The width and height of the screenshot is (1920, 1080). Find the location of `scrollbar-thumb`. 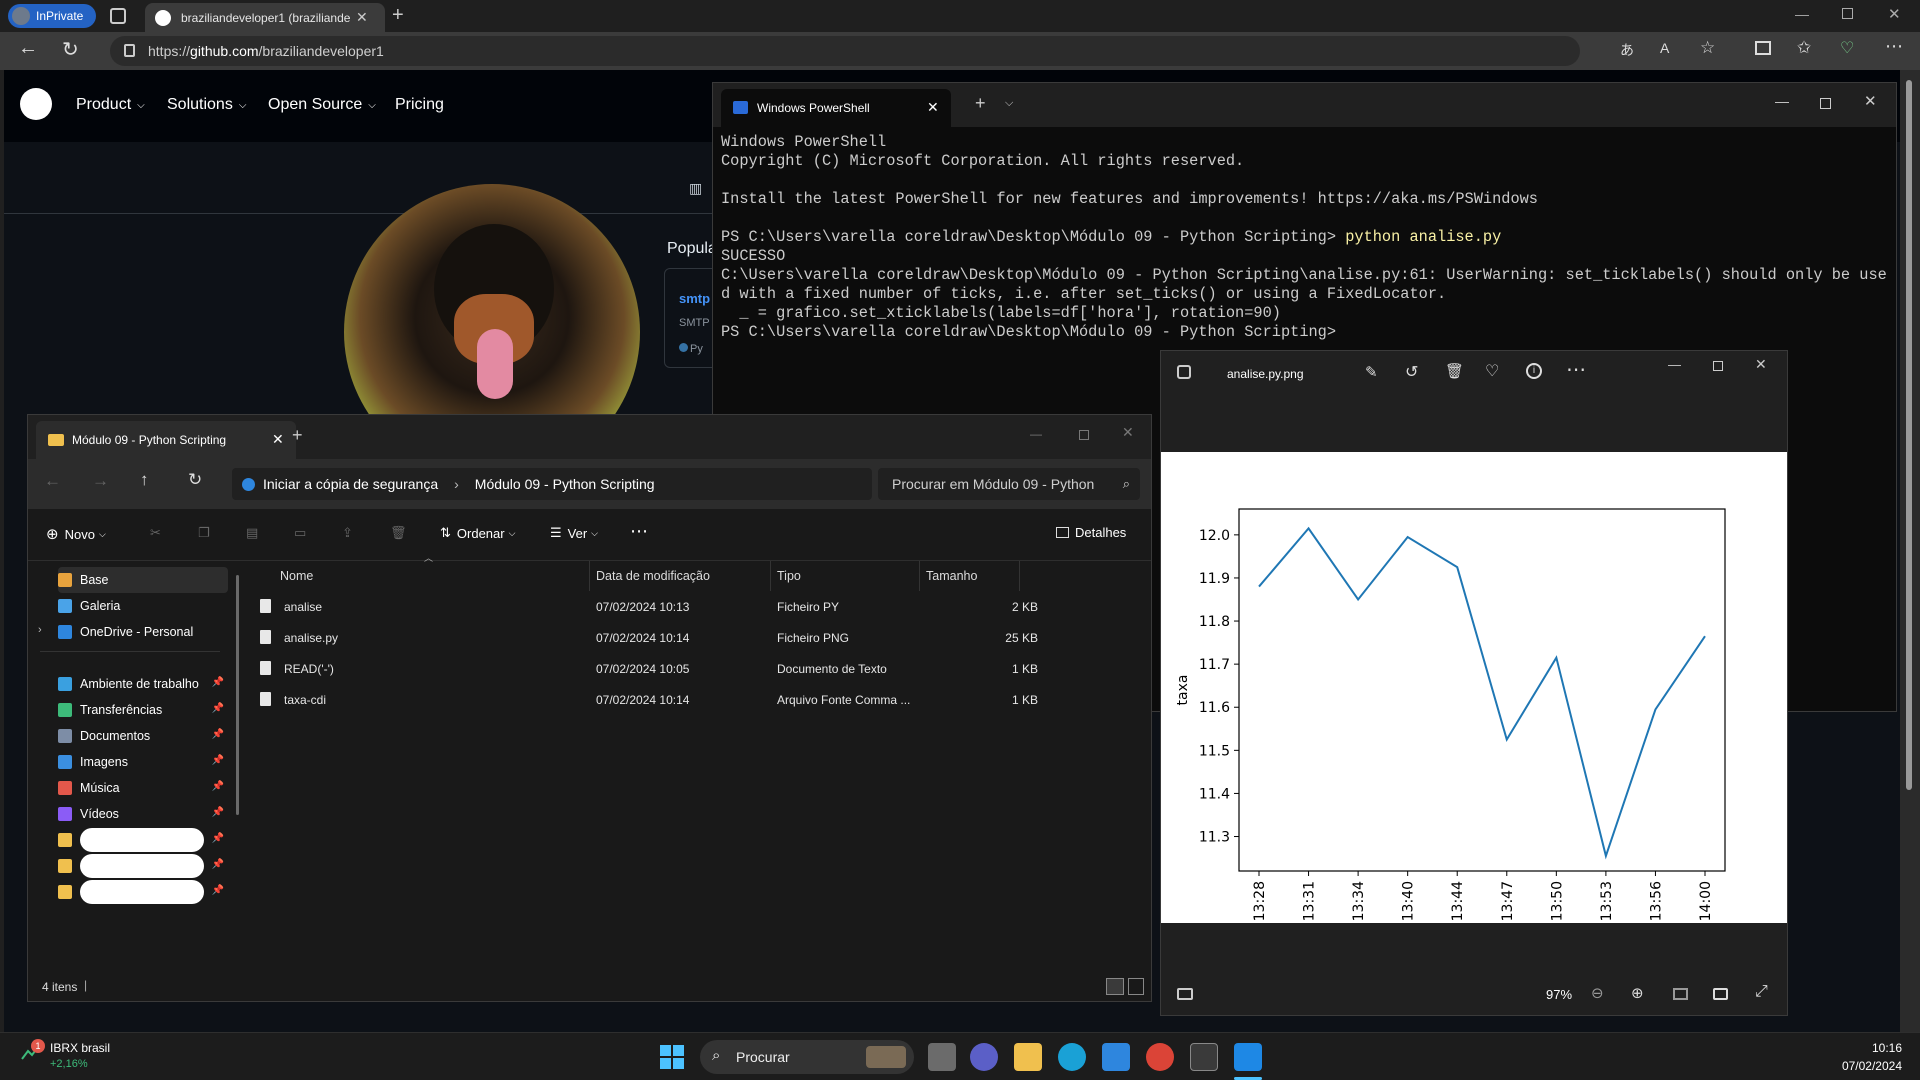

scrollbar-thumb is located at coordinates (1909, 435).